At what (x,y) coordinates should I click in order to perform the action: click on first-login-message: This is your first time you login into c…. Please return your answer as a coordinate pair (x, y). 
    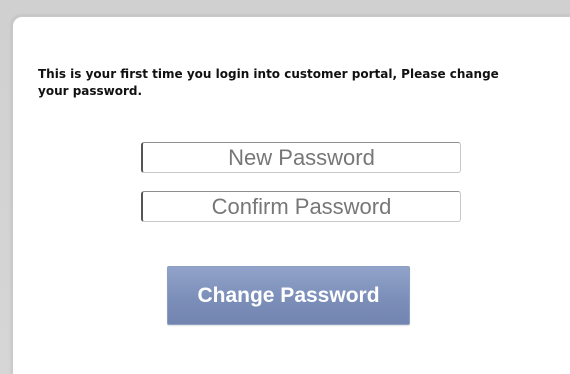
    Looking at the image, I should click on (268, 82).